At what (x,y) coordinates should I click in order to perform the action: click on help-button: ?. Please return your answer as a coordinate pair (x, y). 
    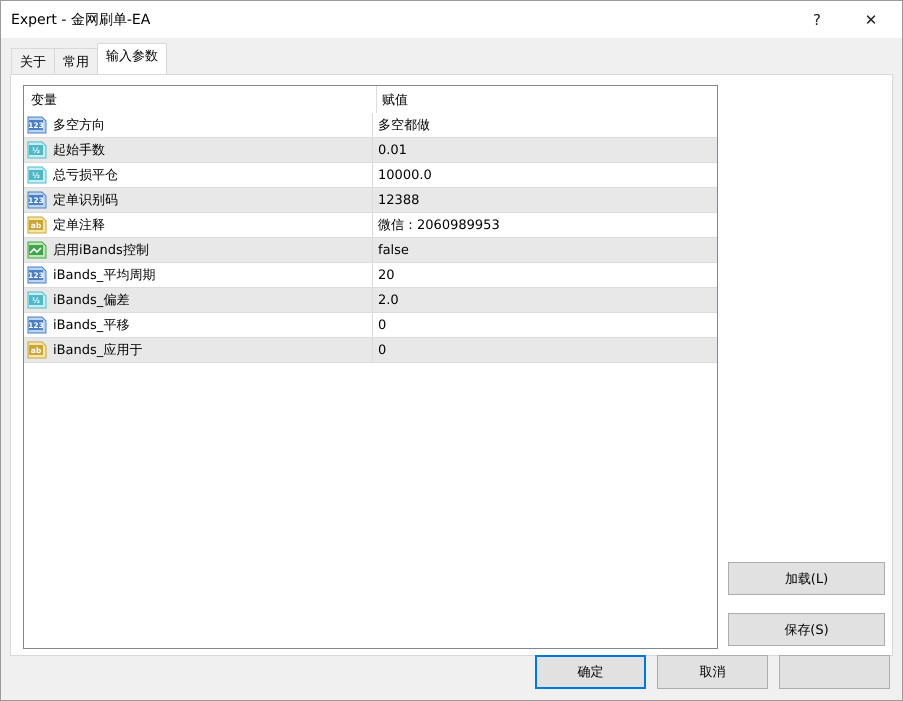
    Looking at the image, I should click on (817, 19).